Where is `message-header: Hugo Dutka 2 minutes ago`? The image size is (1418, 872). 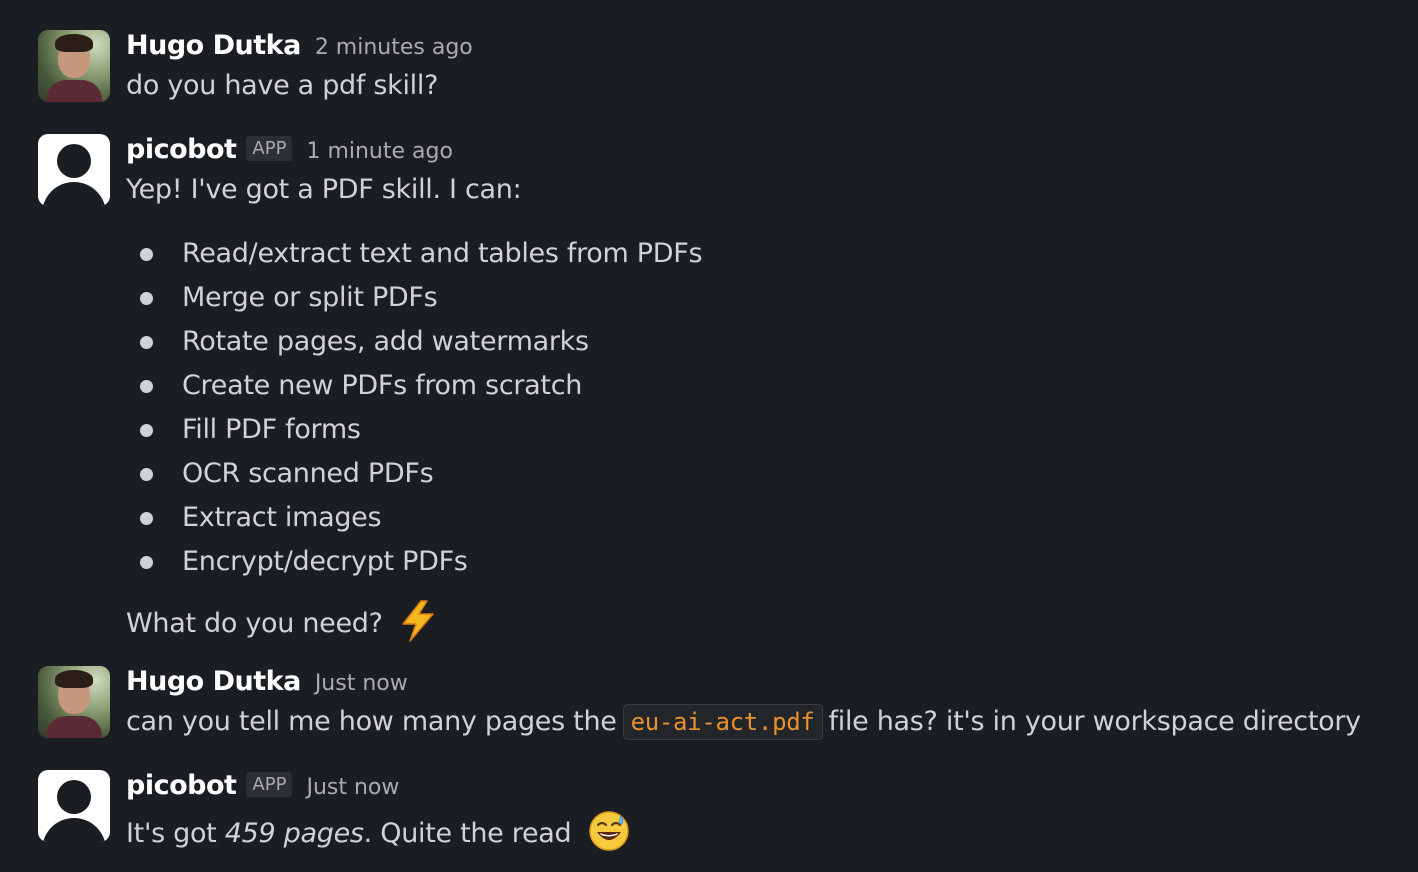 message-header: Hugo Dutka 2 minutes ago is located at coordinates (299, 47).